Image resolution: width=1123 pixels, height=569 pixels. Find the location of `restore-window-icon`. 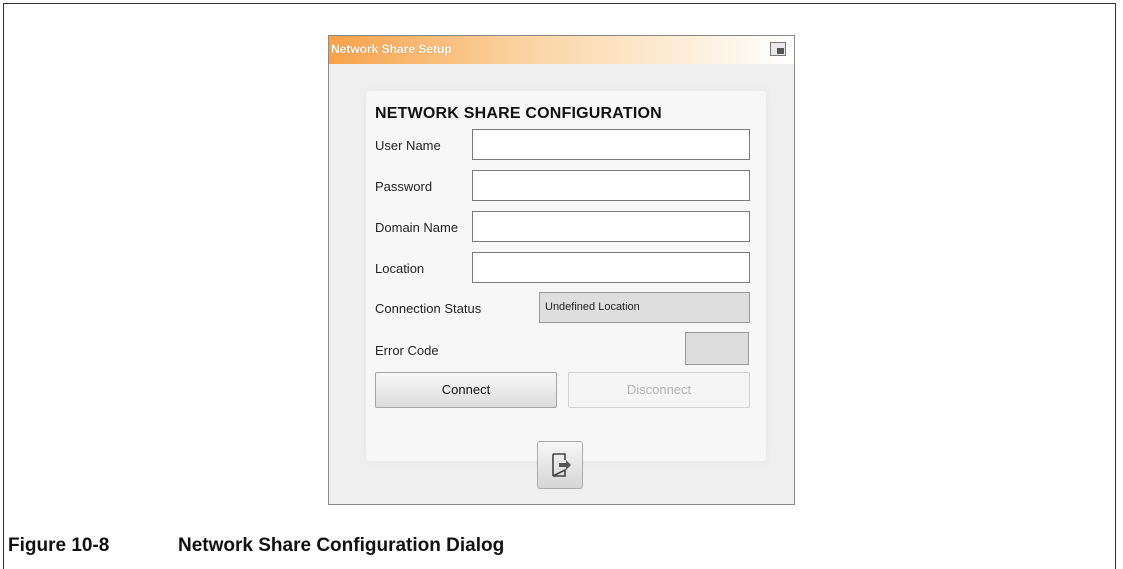

restore-window-icon is located at coordinates (778, 49).